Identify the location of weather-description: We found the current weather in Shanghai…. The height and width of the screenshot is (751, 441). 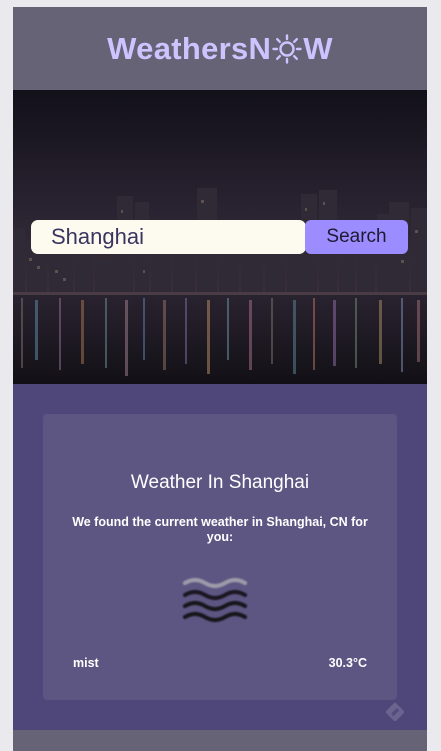
(220, 529).